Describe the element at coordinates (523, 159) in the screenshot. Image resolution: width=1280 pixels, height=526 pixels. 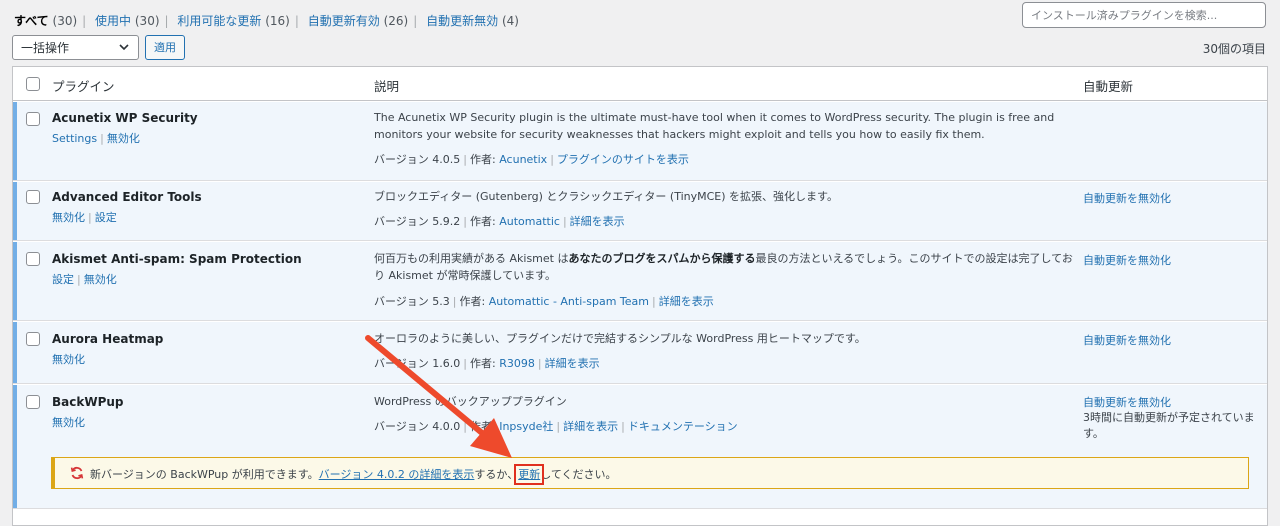
I see `author-link: Acunetix` at that location.